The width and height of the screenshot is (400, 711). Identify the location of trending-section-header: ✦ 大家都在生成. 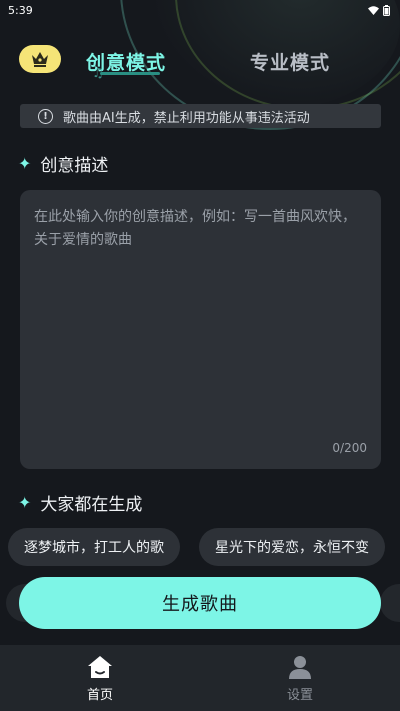
(80, 502).